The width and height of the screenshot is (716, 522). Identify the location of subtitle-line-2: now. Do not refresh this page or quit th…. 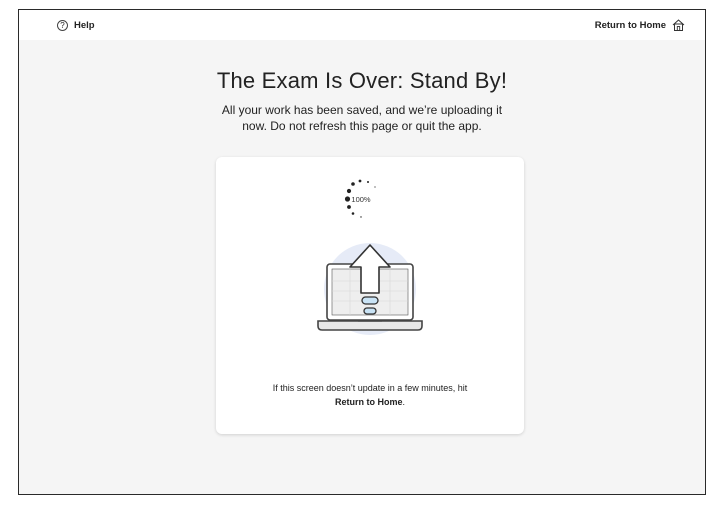
(362, 126).